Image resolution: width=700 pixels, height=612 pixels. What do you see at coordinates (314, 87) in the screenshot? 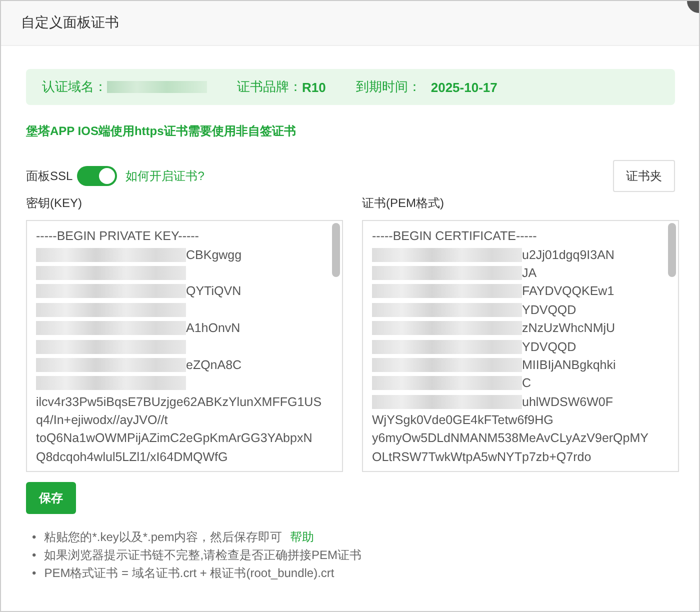
I see `brand-value: R10` at bounding box center [314, 87].